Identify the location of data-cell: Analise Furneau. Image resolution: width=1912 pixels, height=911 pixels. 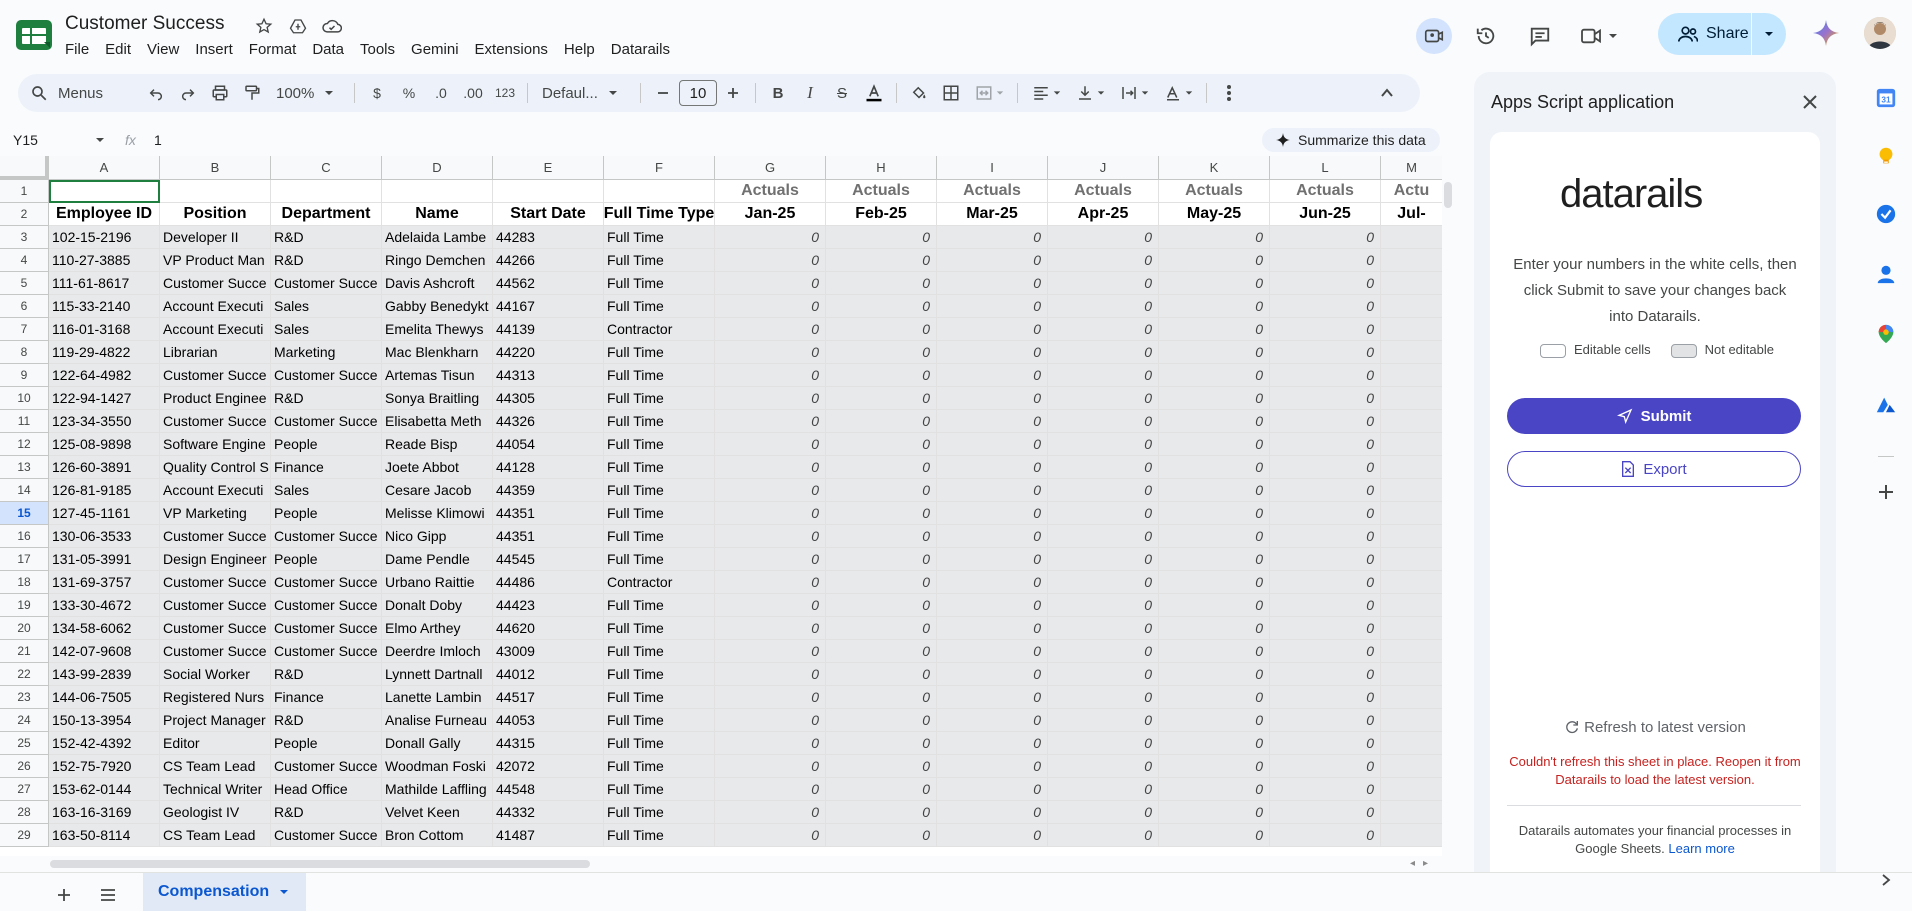
(437, 720).